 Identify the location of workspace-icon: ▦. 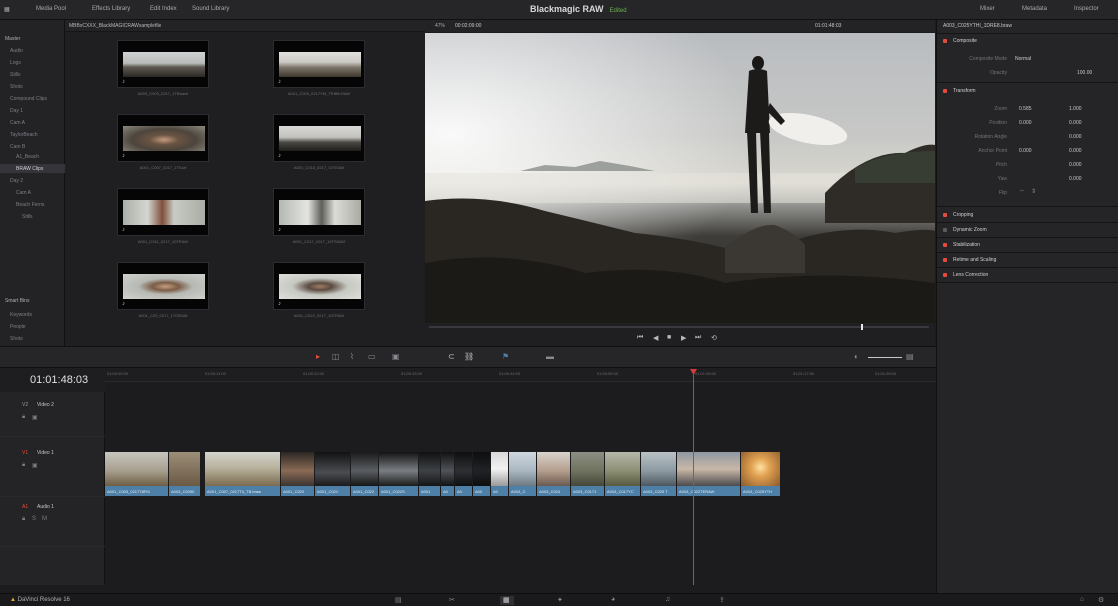
(7, 9).